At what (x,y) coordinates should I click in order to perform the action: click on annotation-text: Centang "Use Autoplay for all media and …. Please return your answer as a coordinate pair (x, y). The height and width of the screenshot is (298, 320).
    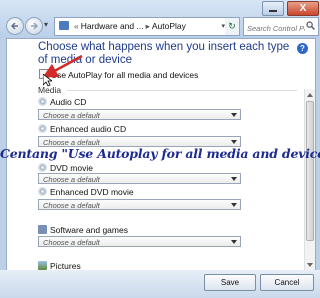
    Looking at the image, I should click on (160, 153).